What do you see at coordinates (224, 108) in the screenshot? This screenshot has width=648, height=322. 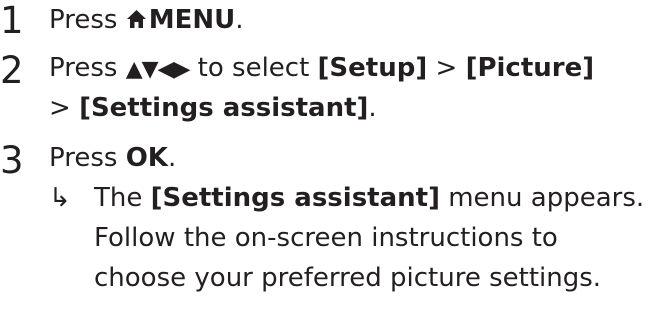 I see `settings-assistant-option: [Settings assistant]` at bounding box center [224, 108].